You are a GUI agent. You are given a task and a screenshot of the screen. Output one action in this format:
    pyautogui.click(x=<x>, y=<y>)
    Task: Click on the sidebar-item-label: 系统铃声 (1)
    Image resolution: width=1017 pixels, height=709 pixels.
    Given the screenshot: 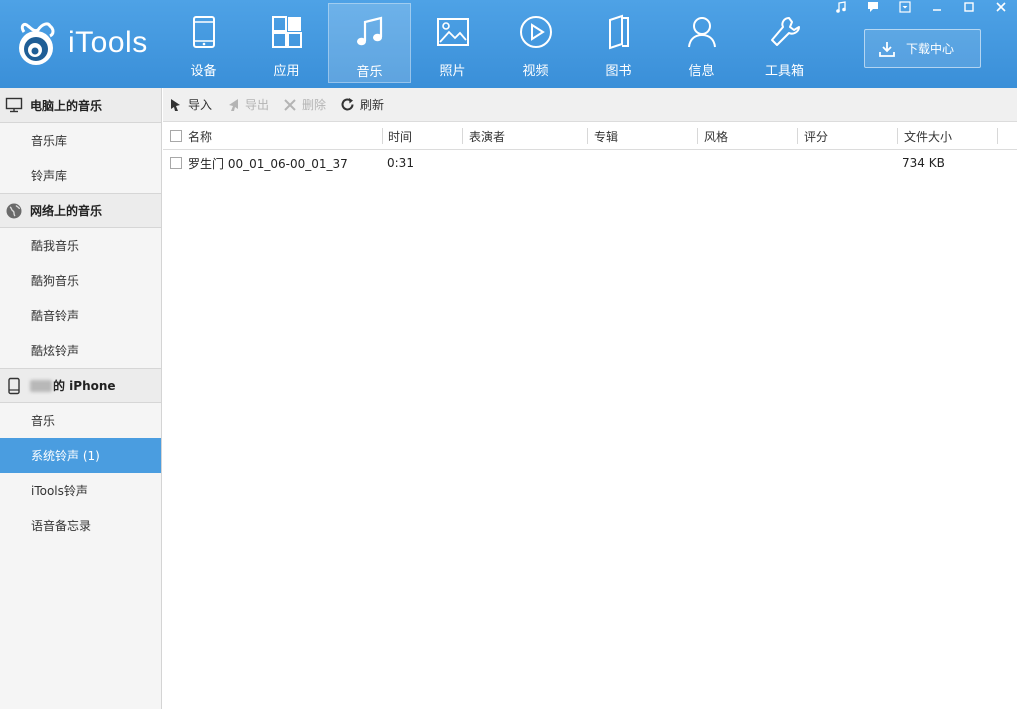 What is the action you would take?
    pyautogui.click(x=65, y=456)
    